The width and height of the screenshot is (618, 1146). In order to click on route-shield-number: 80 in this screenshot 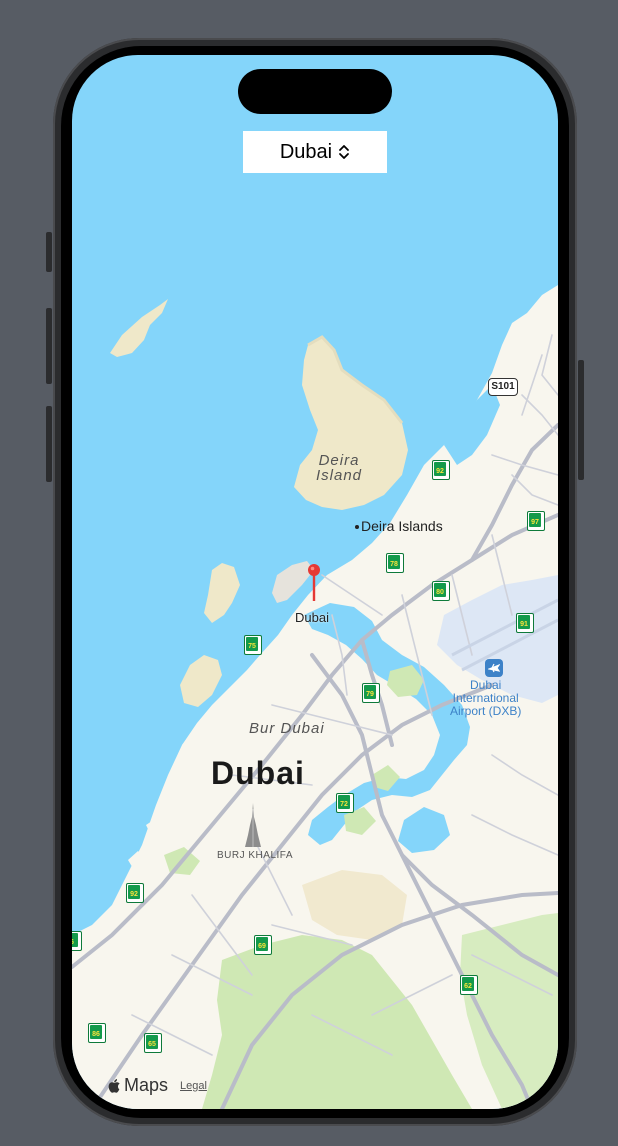, I will do `click(440, 590)`.